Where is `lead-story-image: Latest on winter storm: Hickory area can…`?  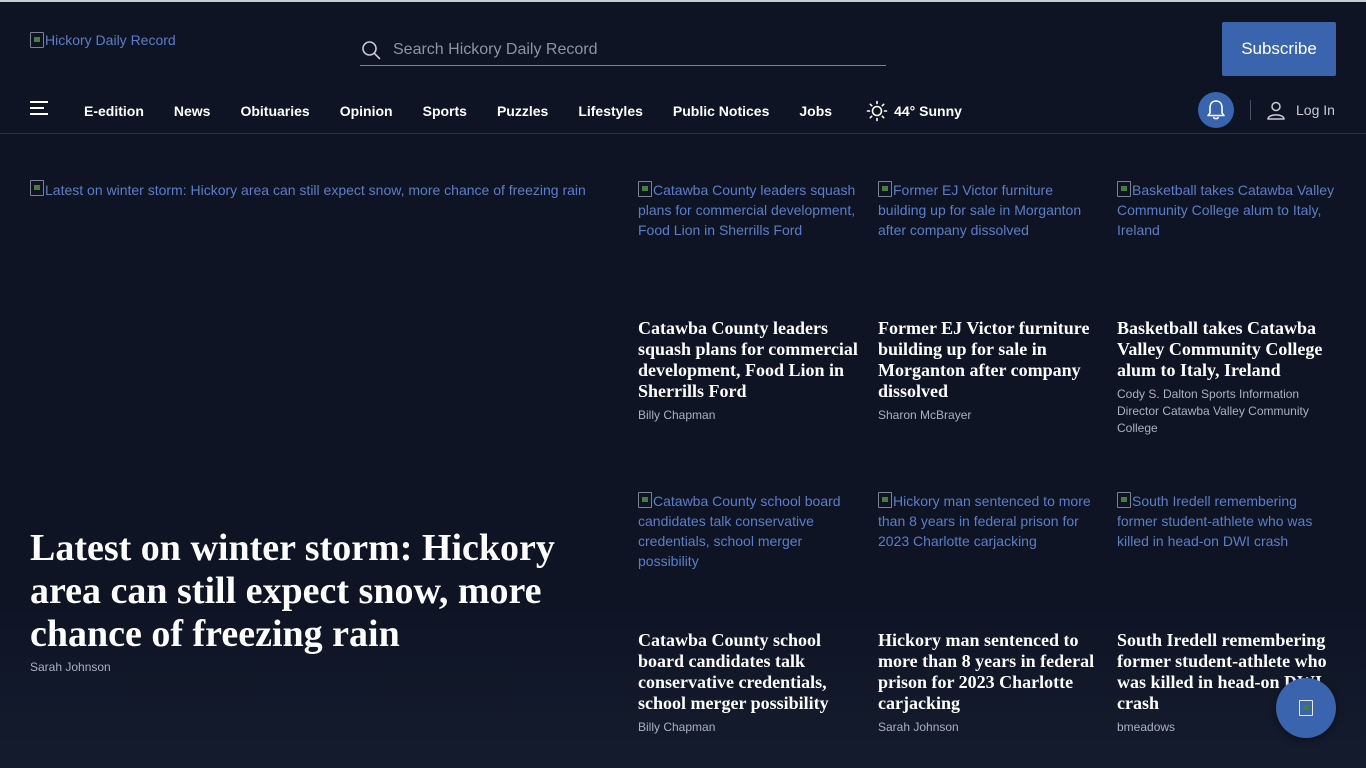
lead-story-image: Latest on winter storm: Hickory area can… is located at coordinates (320, 190).